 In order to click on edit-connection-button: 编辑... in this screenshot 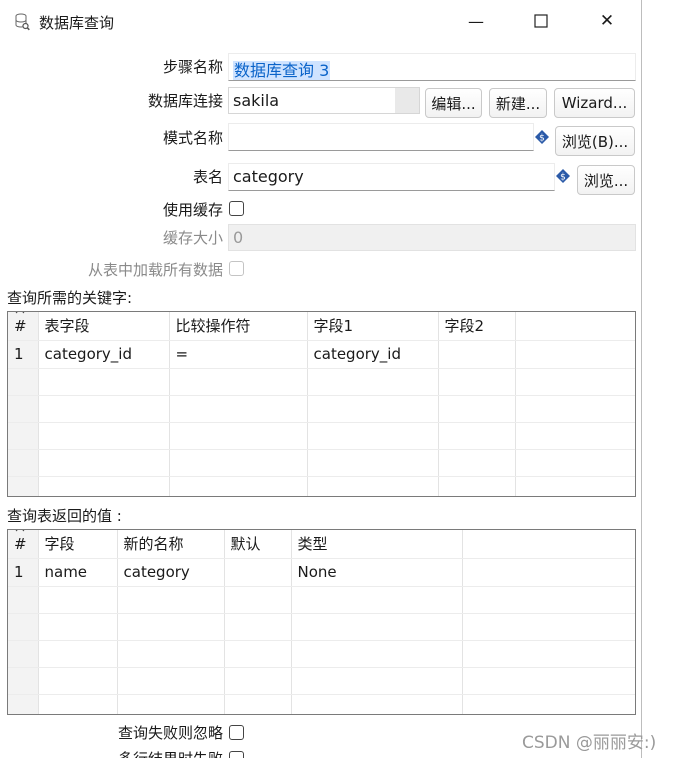, I will do `click(453, 103)`.